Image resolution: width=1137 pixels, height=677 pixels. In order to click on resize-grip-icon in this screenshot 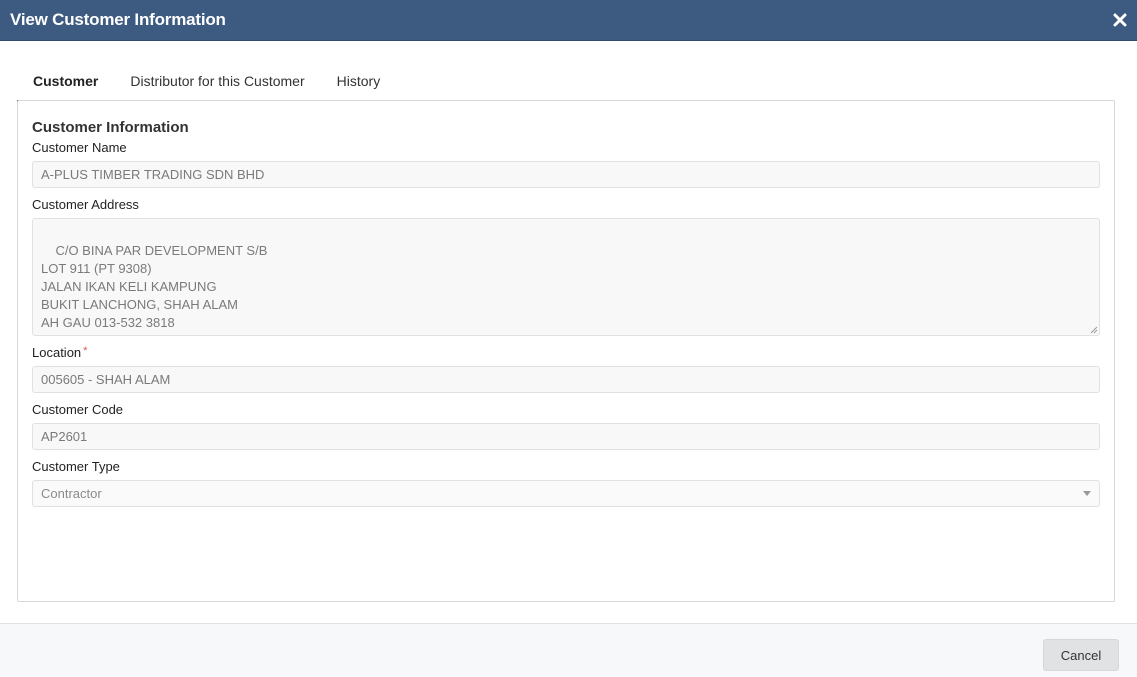, I will do `click(1094, 330)`.